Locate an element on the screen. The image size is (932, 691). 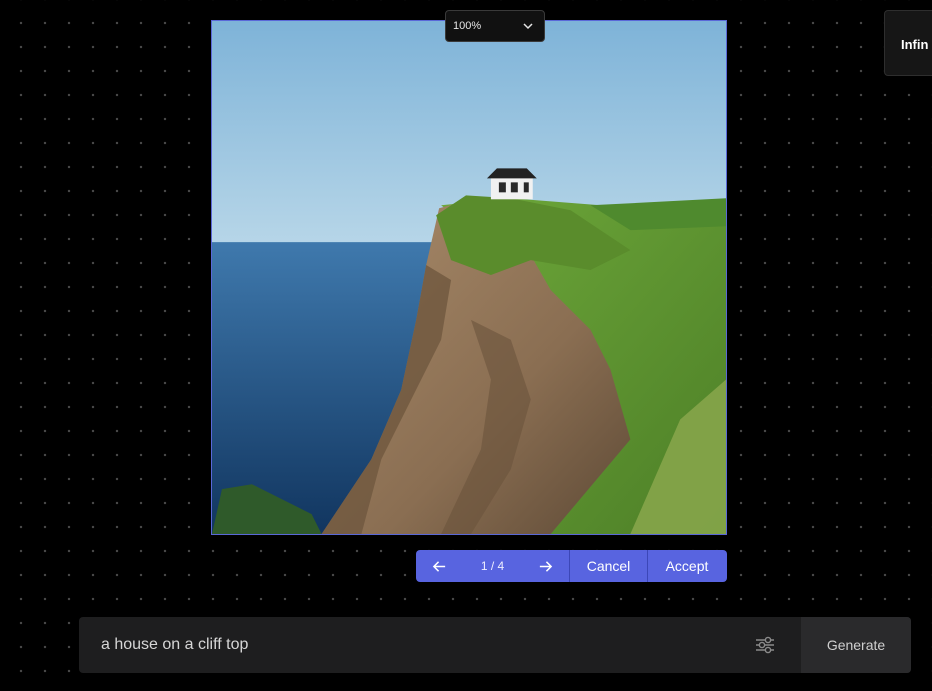
arrow-left-icon is located at coordinates (439, 566).